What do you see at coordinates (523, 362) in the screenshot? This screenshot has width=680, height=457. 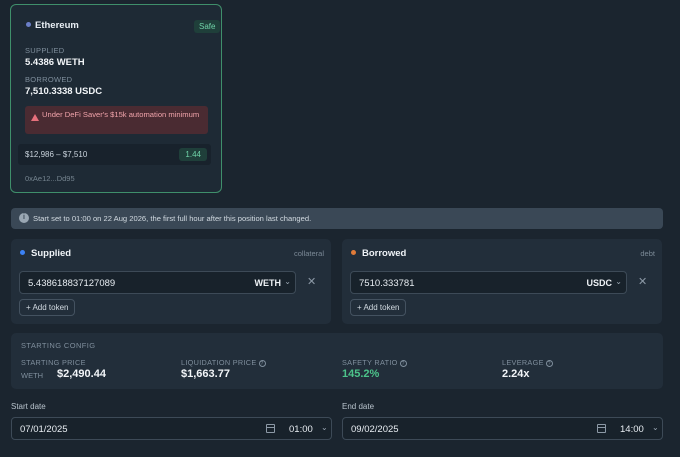 I see `leverage-label-text: LEVERAGE` at bounding box center [523, 362].